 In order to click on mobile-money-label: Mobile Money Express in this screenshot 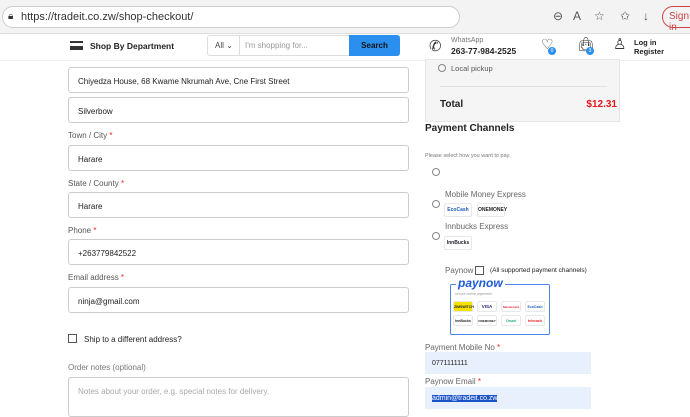, I will do `click(485, 194)`.